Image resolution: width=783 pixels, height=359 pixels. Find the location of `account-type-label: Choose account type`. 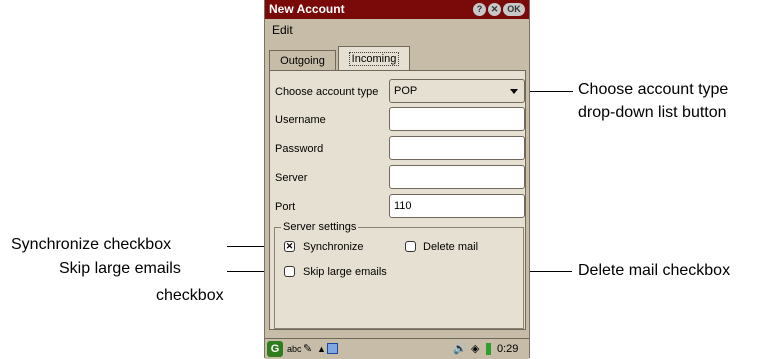

account-type-label: Choose account type is located at coordinates (327, 92).